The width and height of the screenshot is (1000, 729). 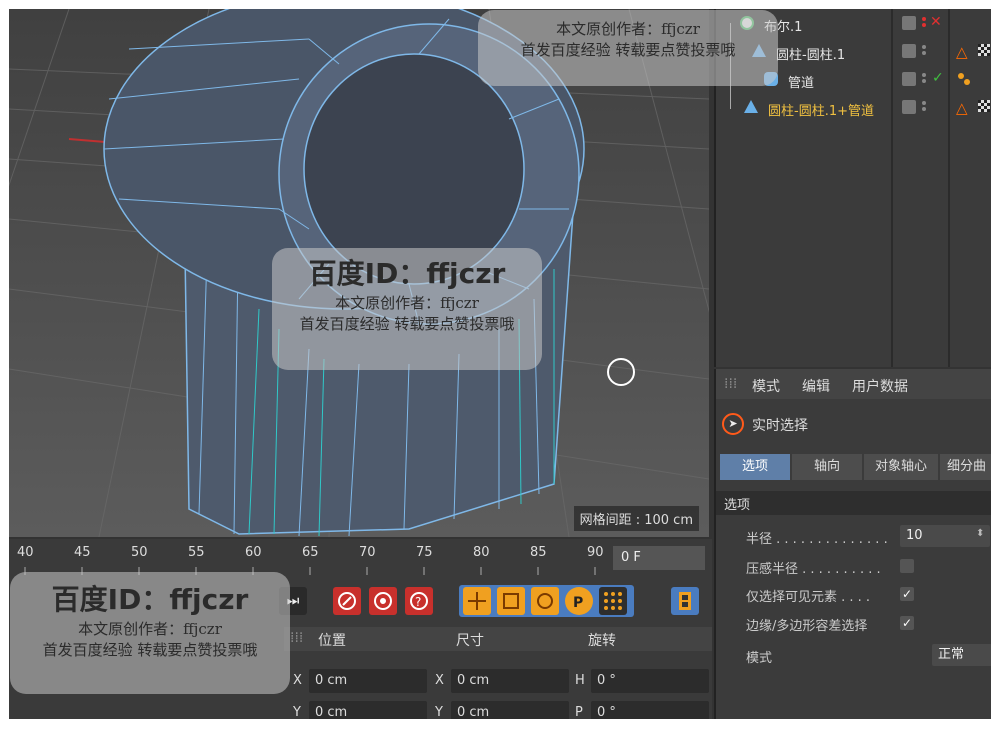 What do you see at coordinates (25, 552) in the screenshot?
I see `timeline-tick: 40` at bounding box center [25, 552].